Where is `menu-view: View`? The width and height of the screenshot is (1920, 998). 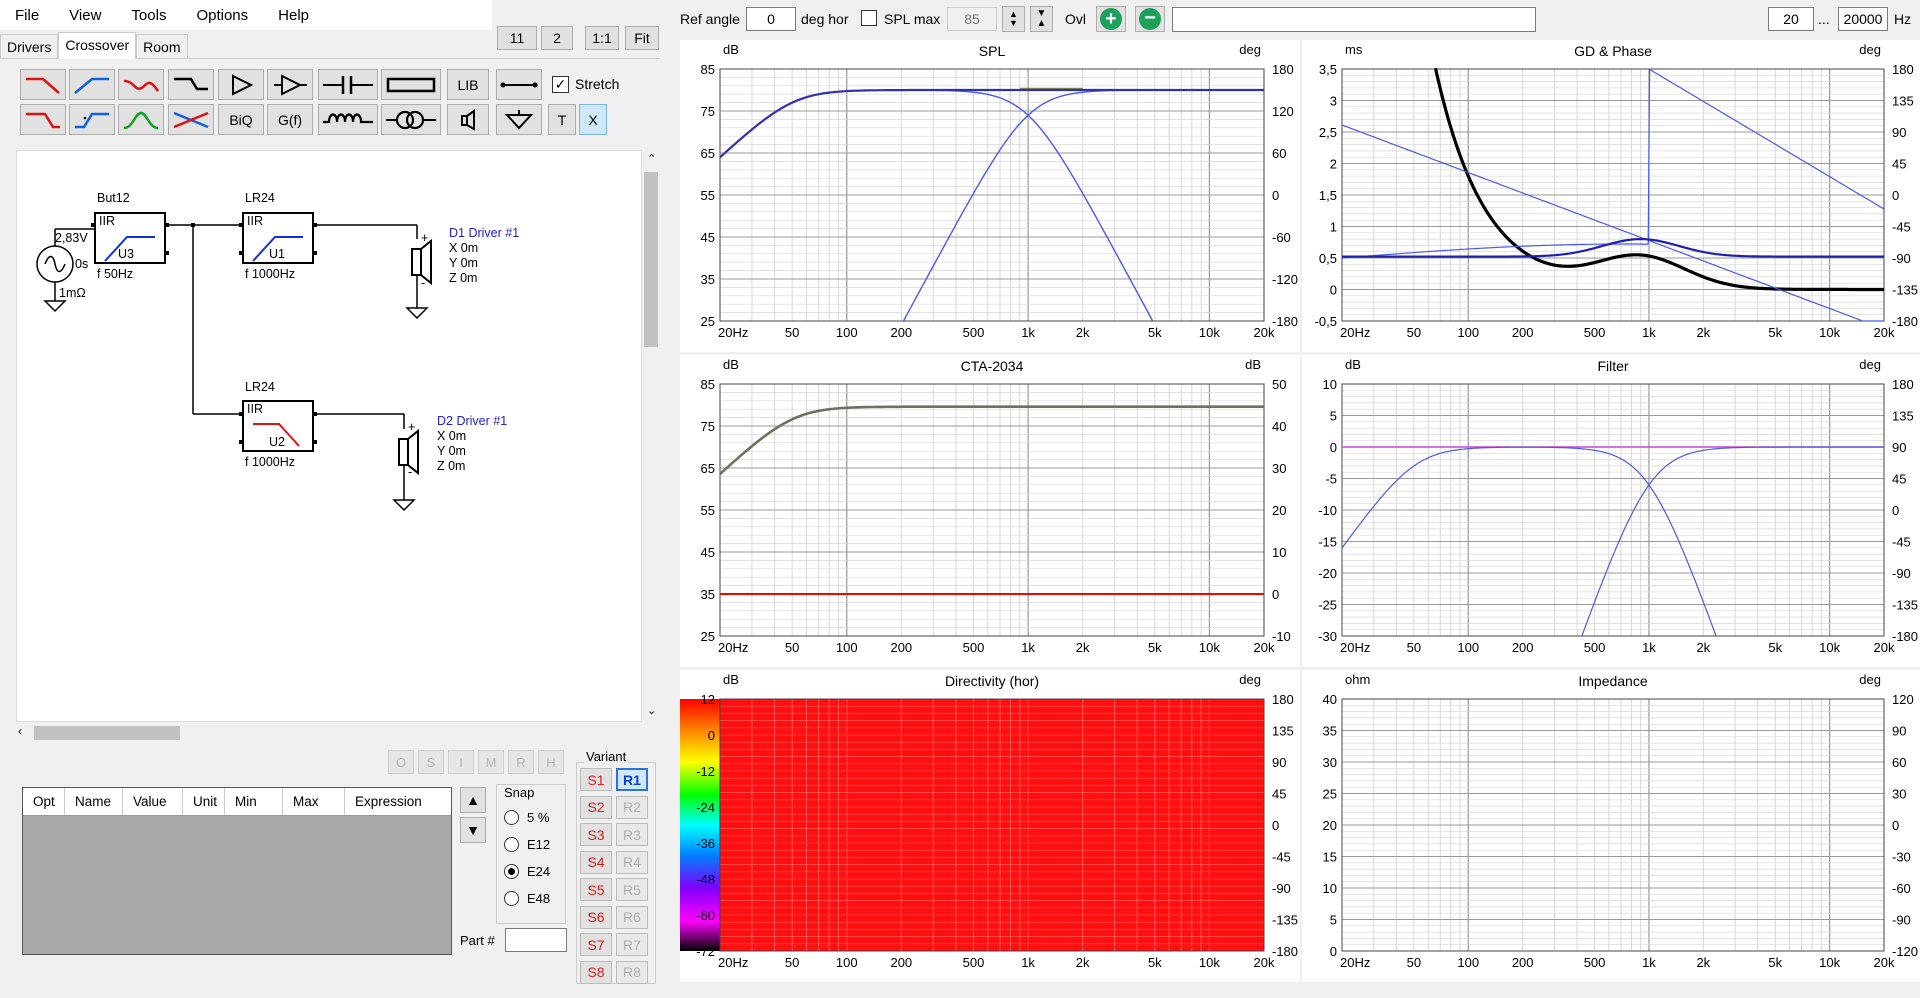
menu-view: View is located at coordinates (85, 15).